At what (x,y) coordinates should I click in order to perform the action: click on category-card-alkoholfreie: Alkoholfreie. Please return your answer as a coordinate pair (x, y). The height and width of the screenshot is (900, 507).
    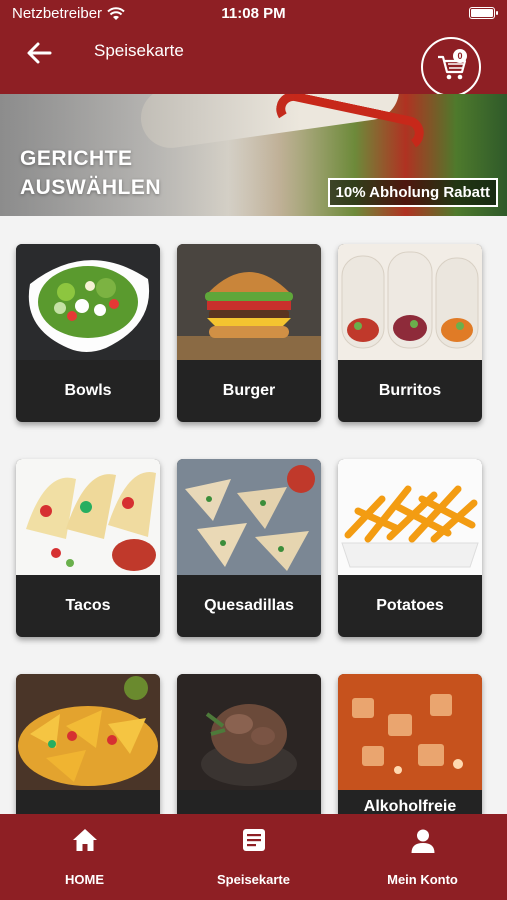
    Looking at the image, I should click on (410, 744).